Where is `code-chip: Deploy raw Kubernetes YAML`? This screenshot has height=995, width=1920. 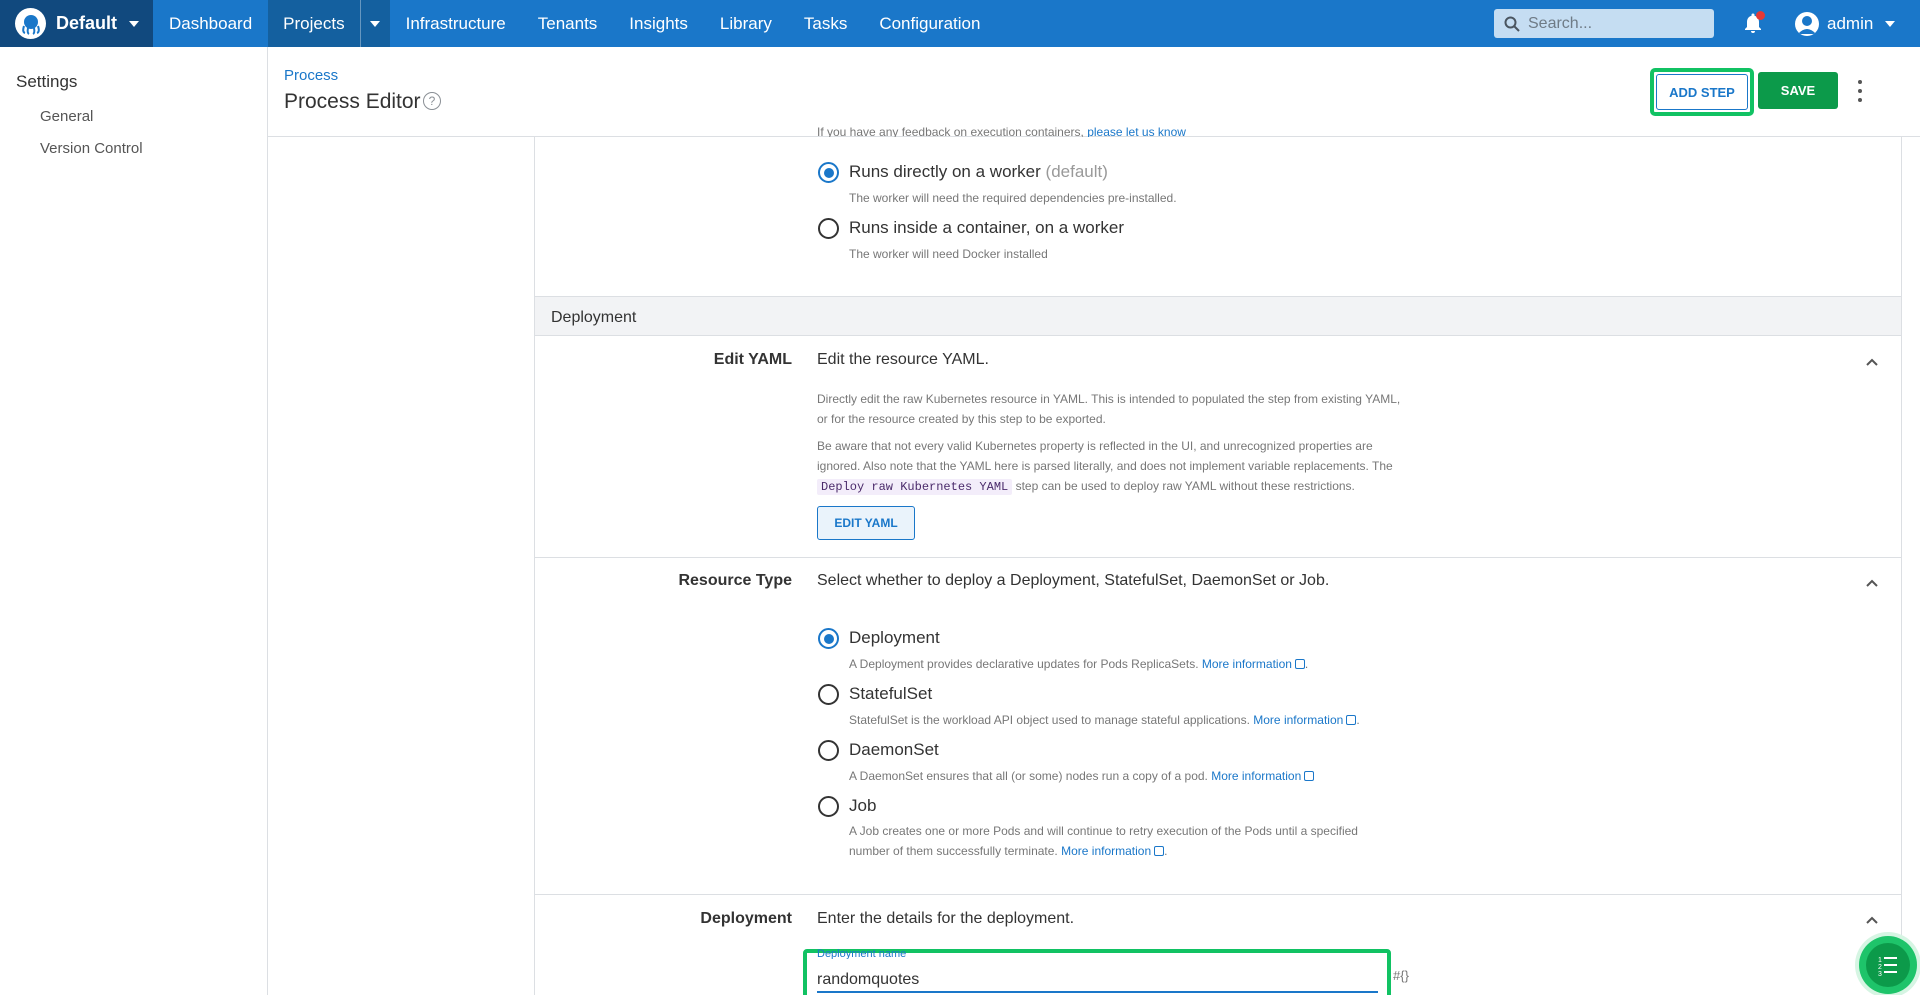
code-chip: Deploy raw Kubernetes YAML is located at coordinates (915, 487).